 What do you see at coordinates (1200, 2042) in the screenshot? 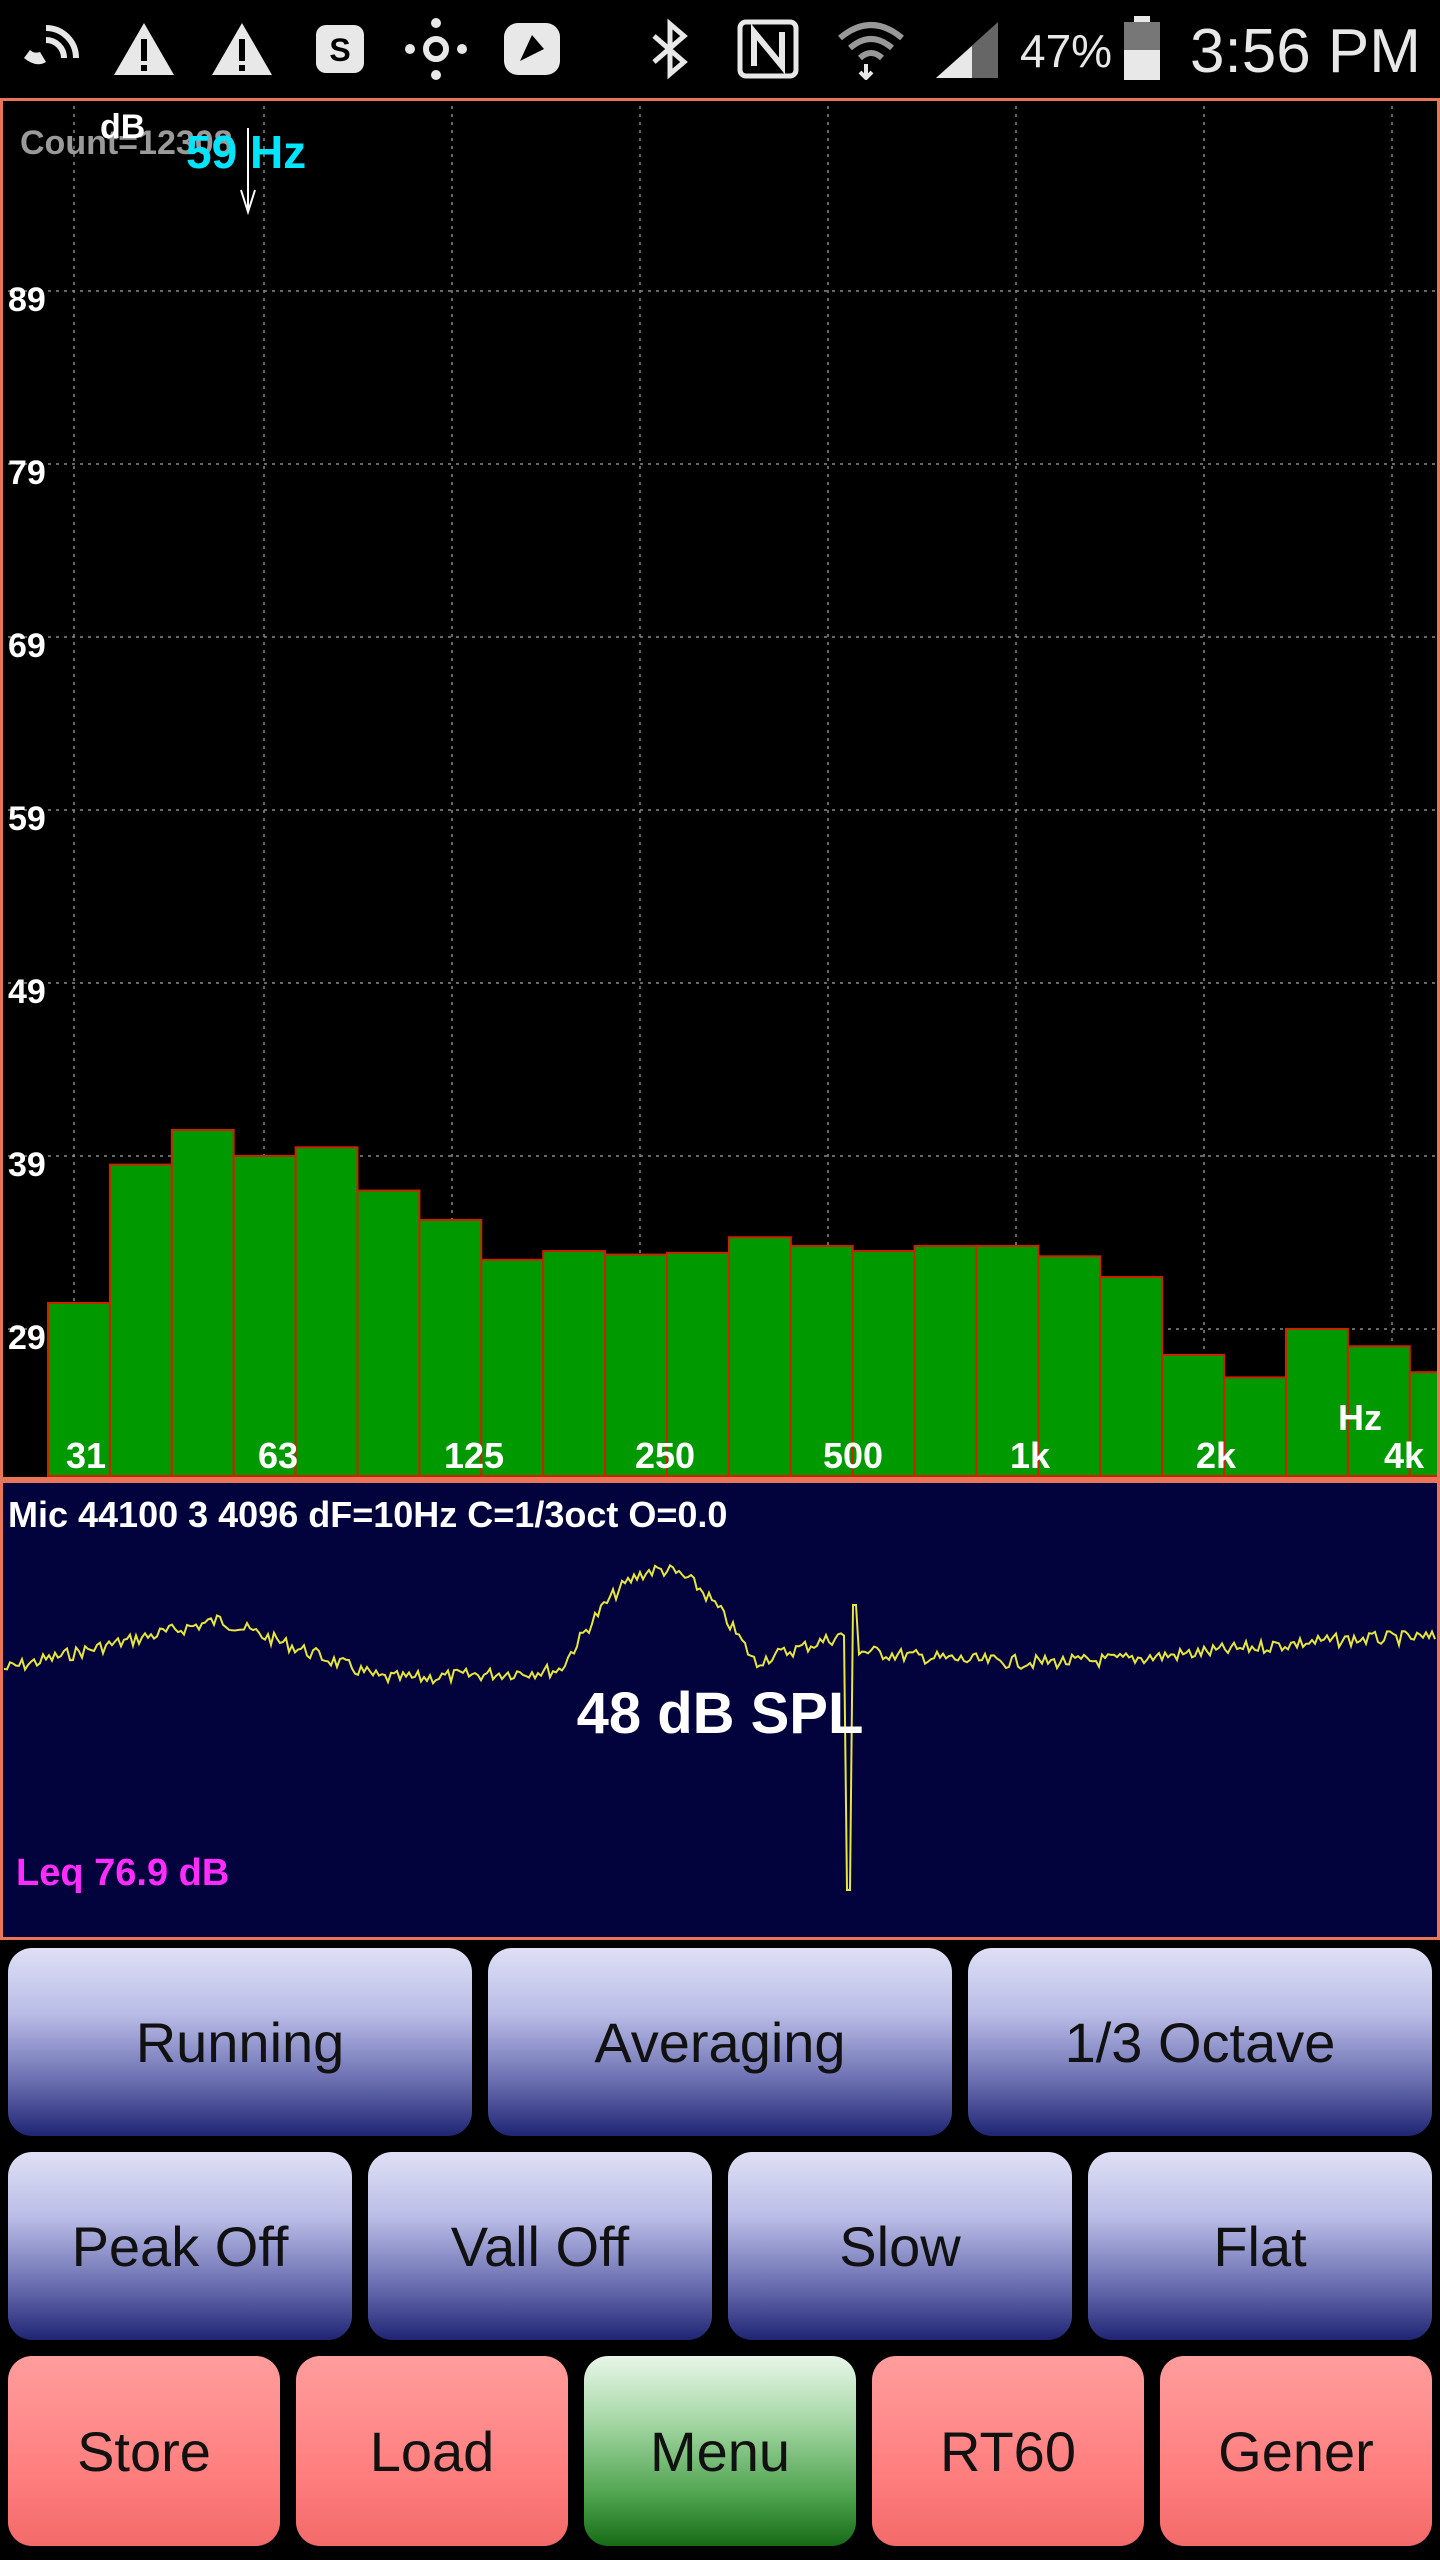
I see `octave-button: 1/3 Octave` at bounding box center [1200, 2042].